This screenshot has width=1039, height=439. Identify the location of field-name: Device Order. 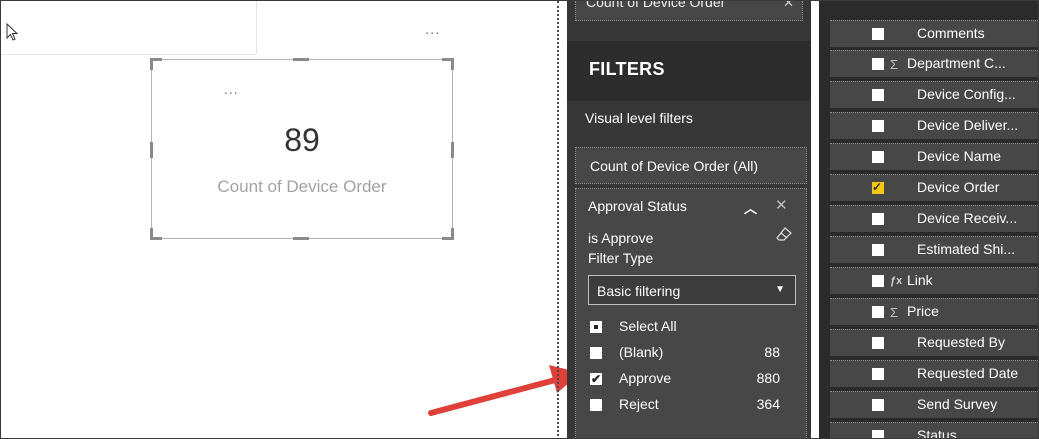
(958, 187).